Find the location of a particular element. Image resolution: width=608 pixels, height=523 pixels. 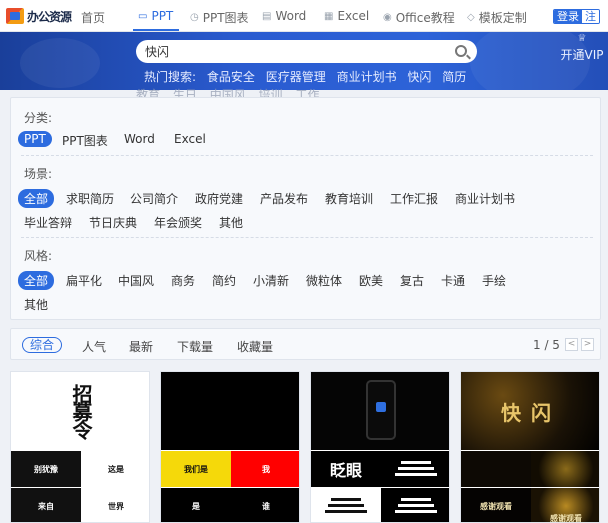

filter-option: 产品发布 is located at coordinates (284, 198).